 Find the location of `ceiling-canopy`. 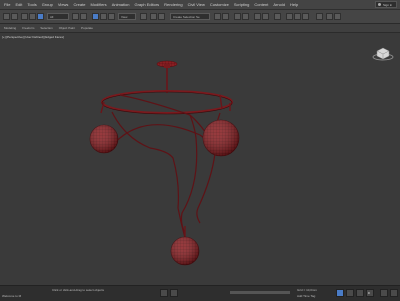

ceiling-canopy is located at coordinates (167, 76).